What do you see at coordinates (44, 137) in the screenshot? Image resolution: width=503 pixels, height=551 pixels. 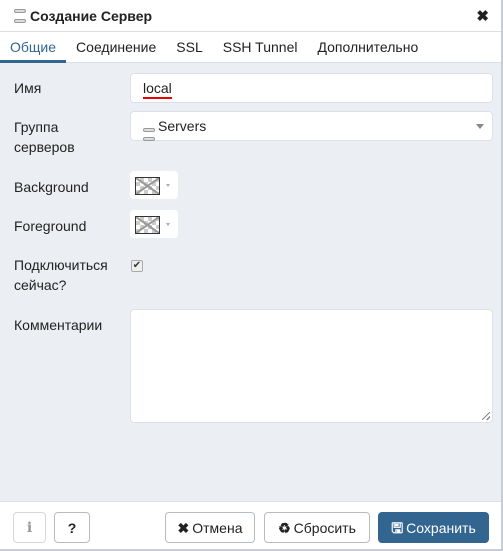 I see `server-group-label: Группа серверов` at bounding box center [44, 137].